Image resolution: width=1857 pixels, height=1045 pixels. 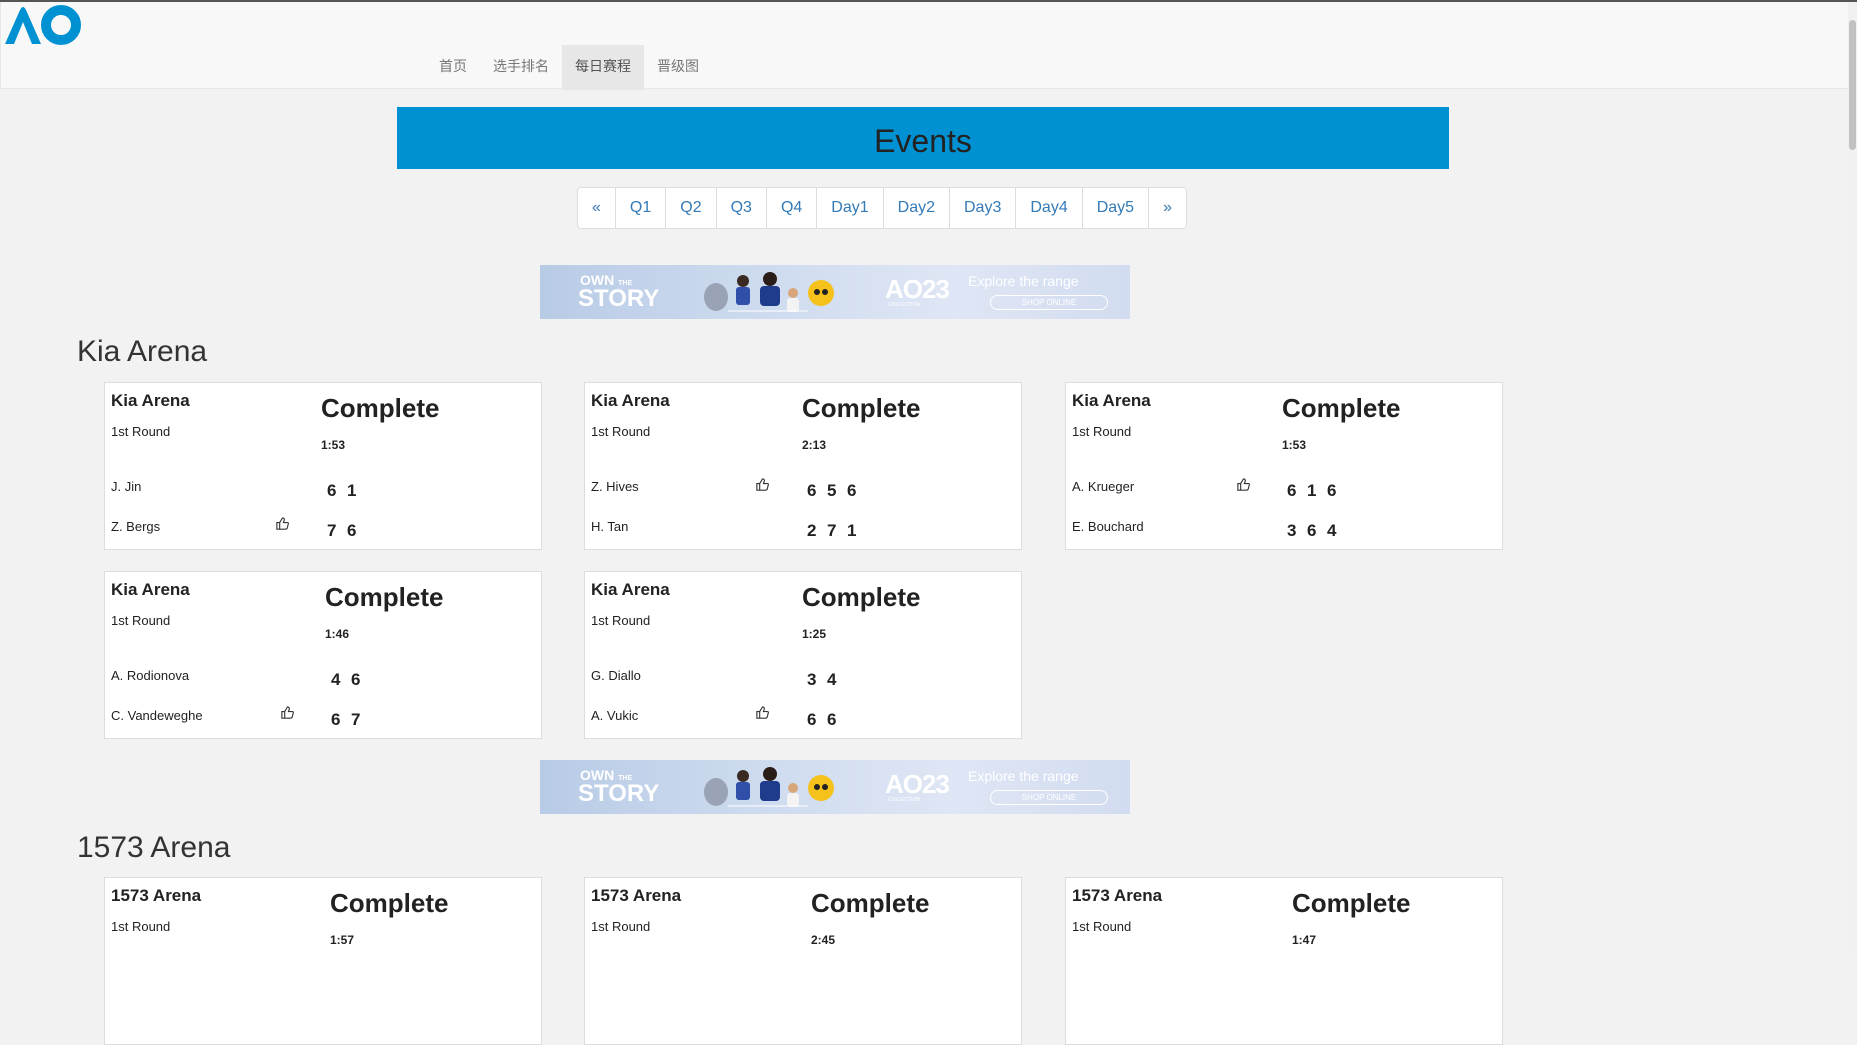 I want to click on scrollbar-thumb, so click(x=1852, y=85).